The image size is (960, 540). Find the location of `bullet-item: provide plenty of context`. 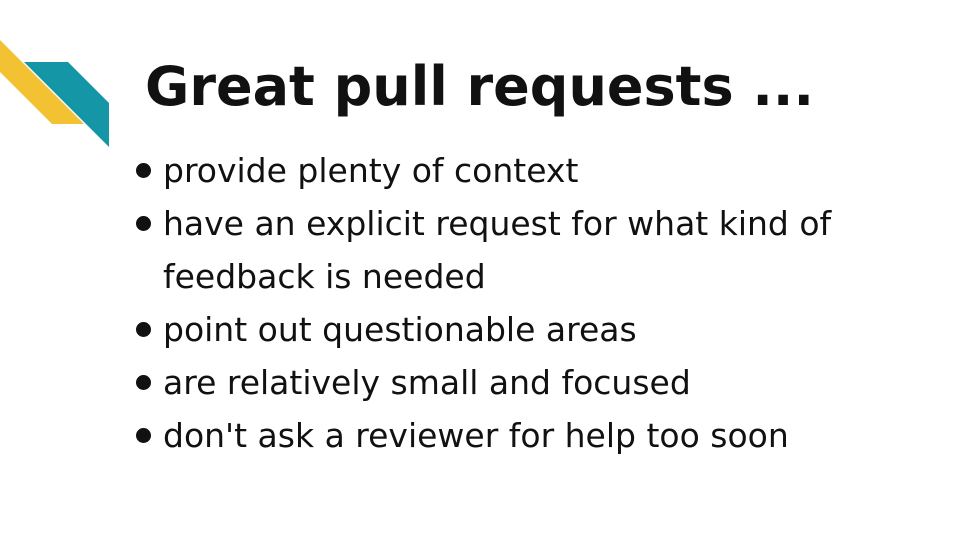

bullet-item: provide plenty of context is located at coordinates (538, 170).